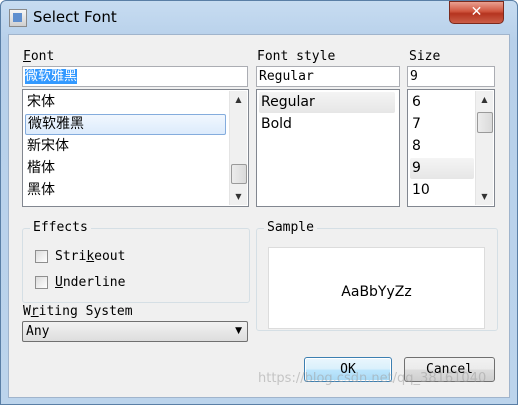 The image size is (518, 405). I want to click on close-icon: ✕, so click(476, 12).